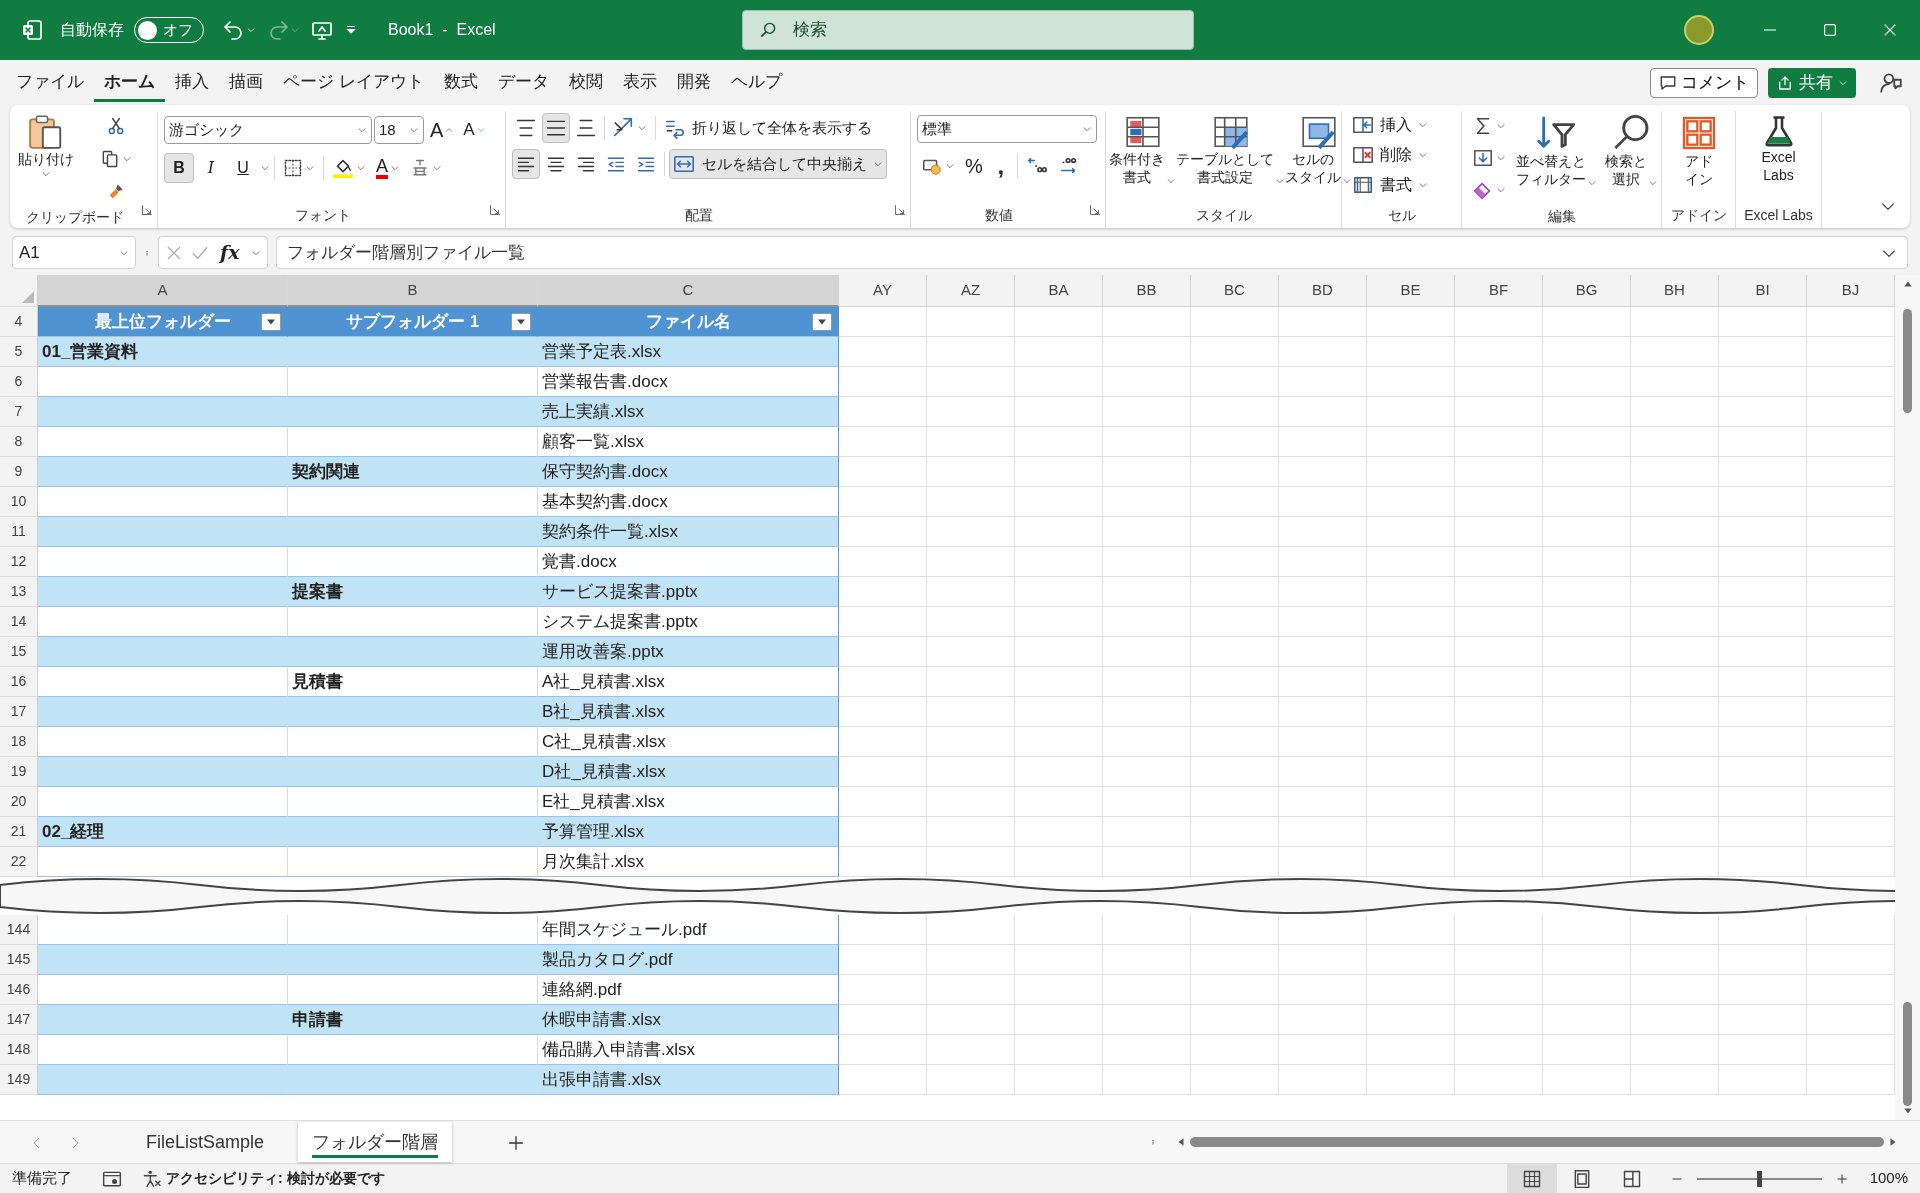  What do you see at coordinates (19, 652) in the screenshot?
I see `row-number: 15` at bounding box center [19, 652].